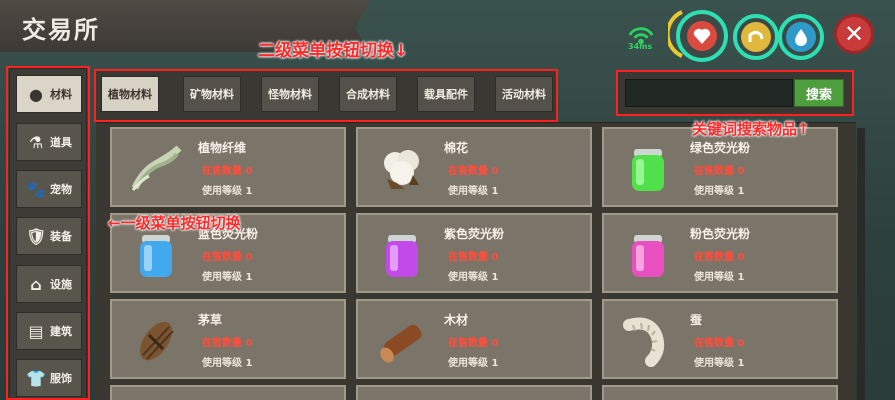 This screenshot has height=400, width=895. I want to click on item-name: 紫色荧光粉, so click(474, 234).